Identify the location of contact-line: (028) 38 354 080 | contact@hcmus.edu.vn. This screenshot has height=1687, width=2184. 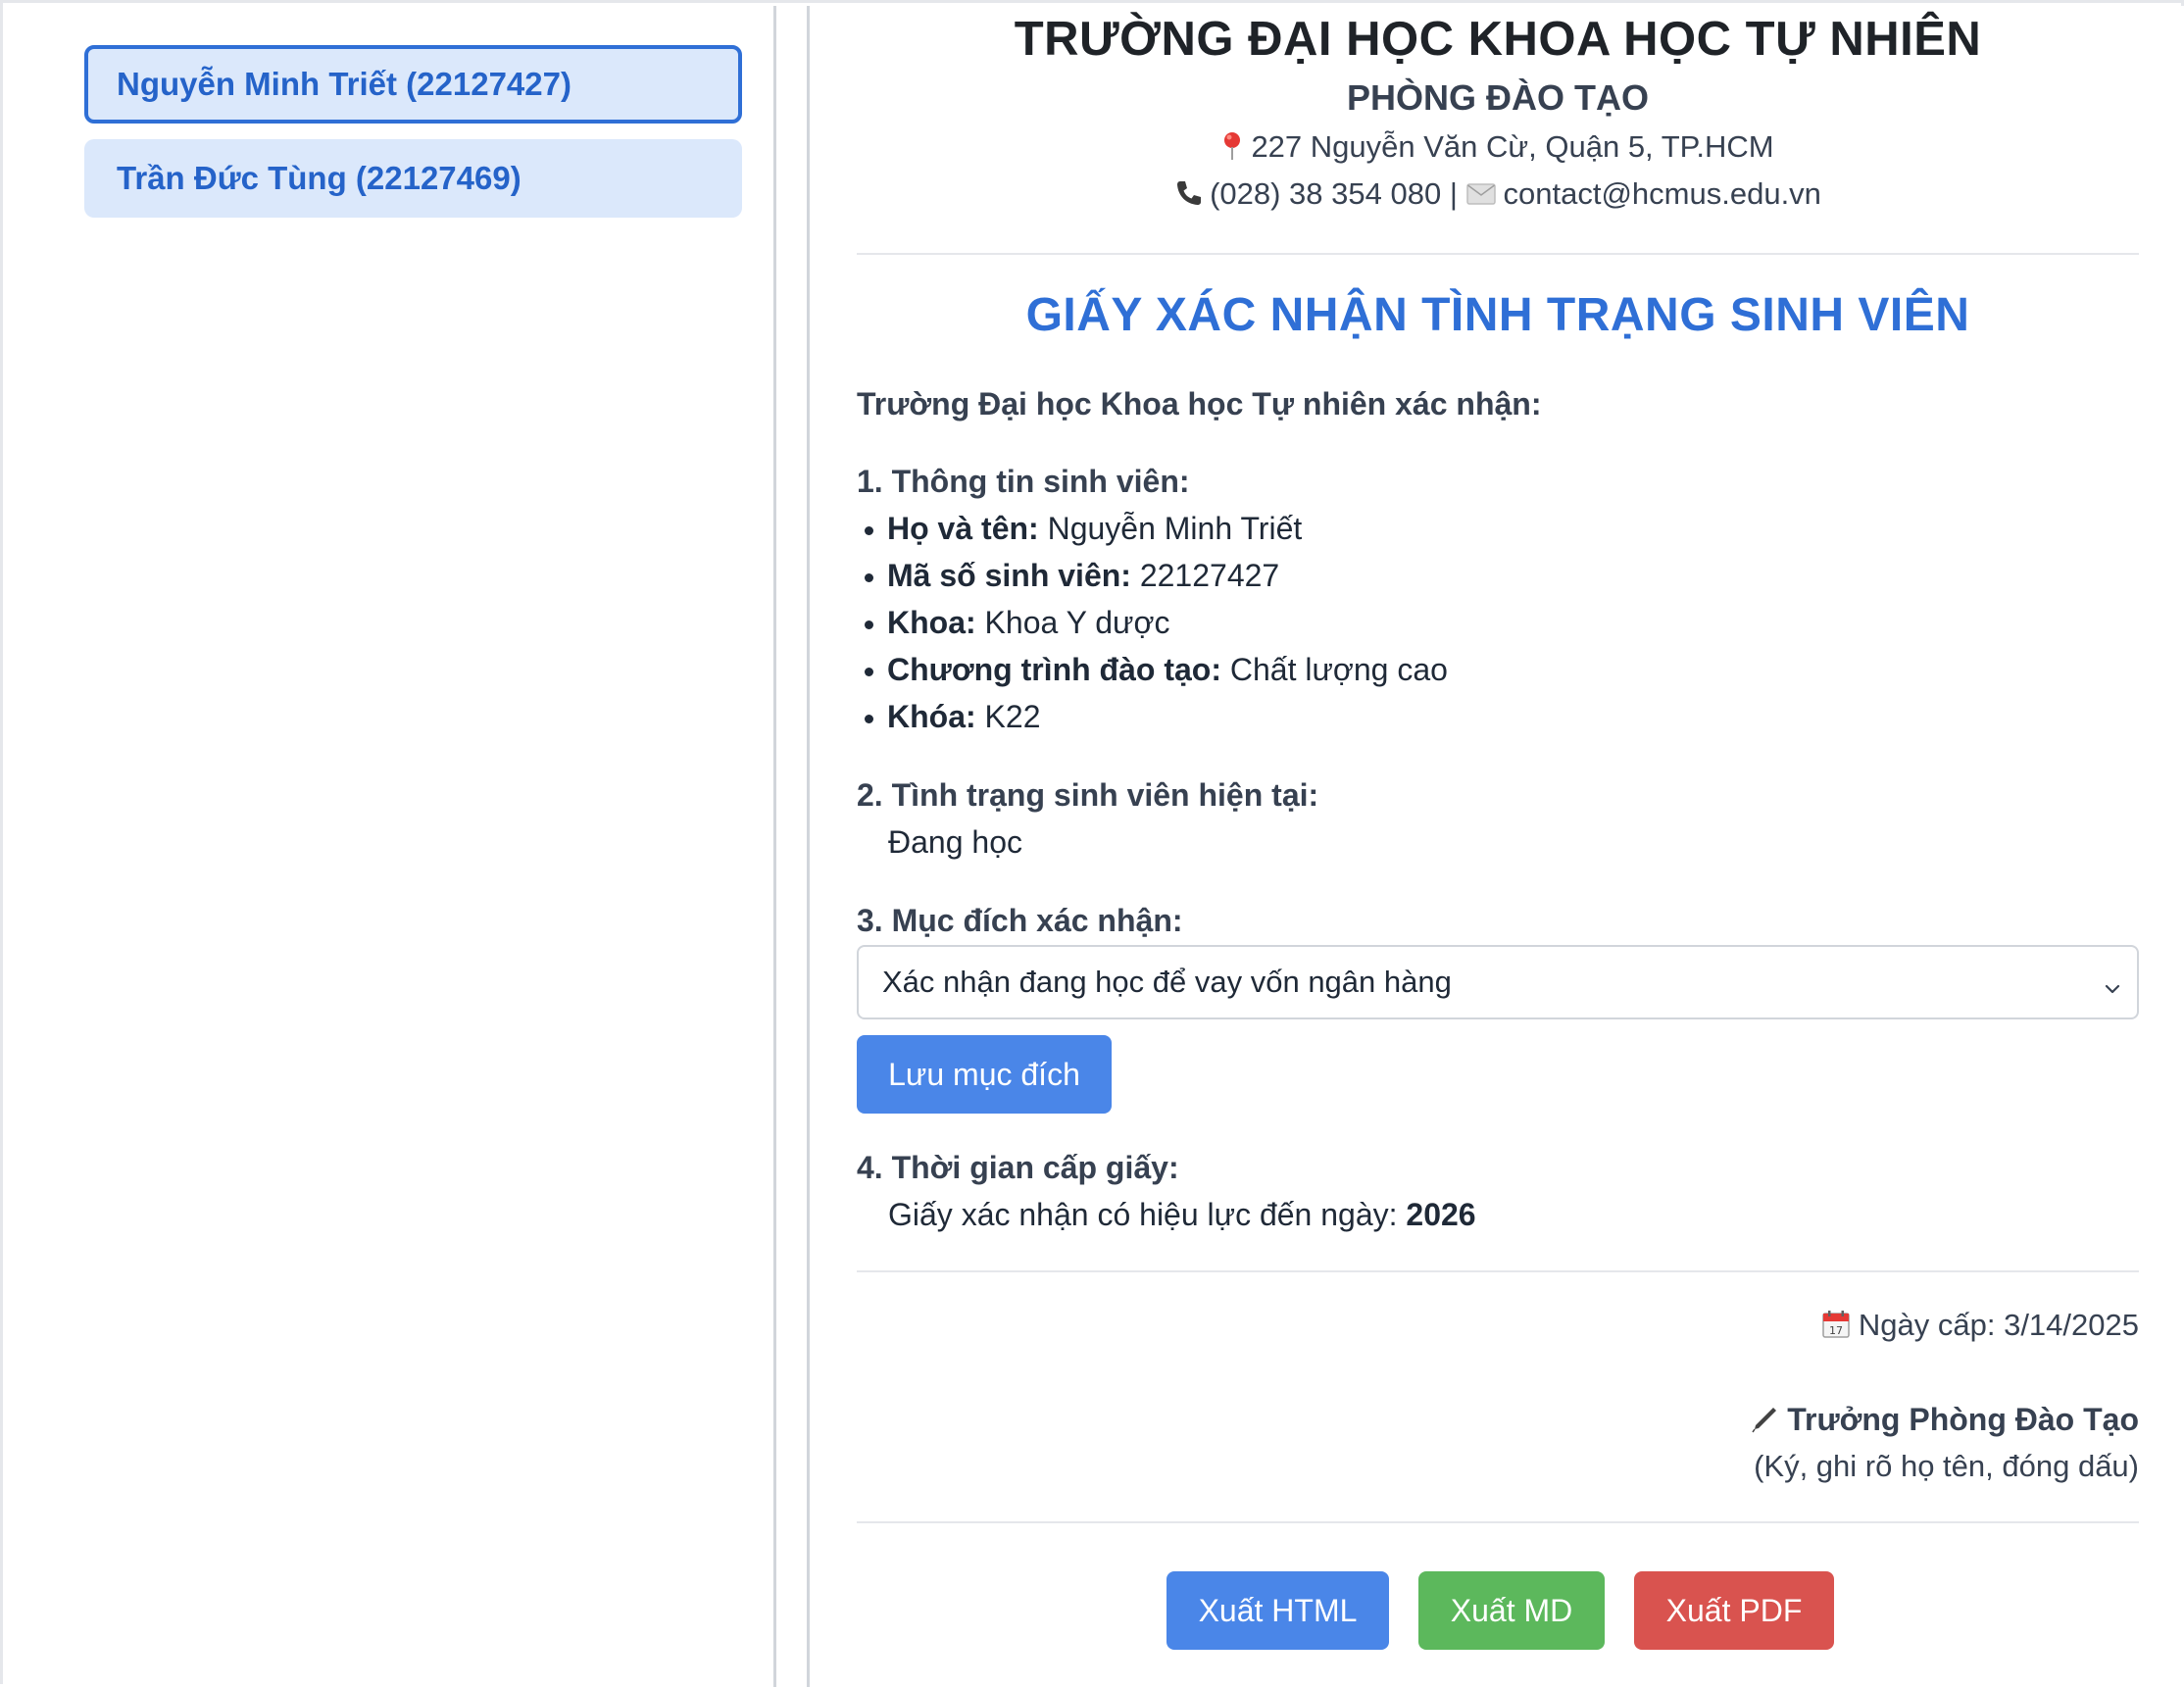
(1498, 194).